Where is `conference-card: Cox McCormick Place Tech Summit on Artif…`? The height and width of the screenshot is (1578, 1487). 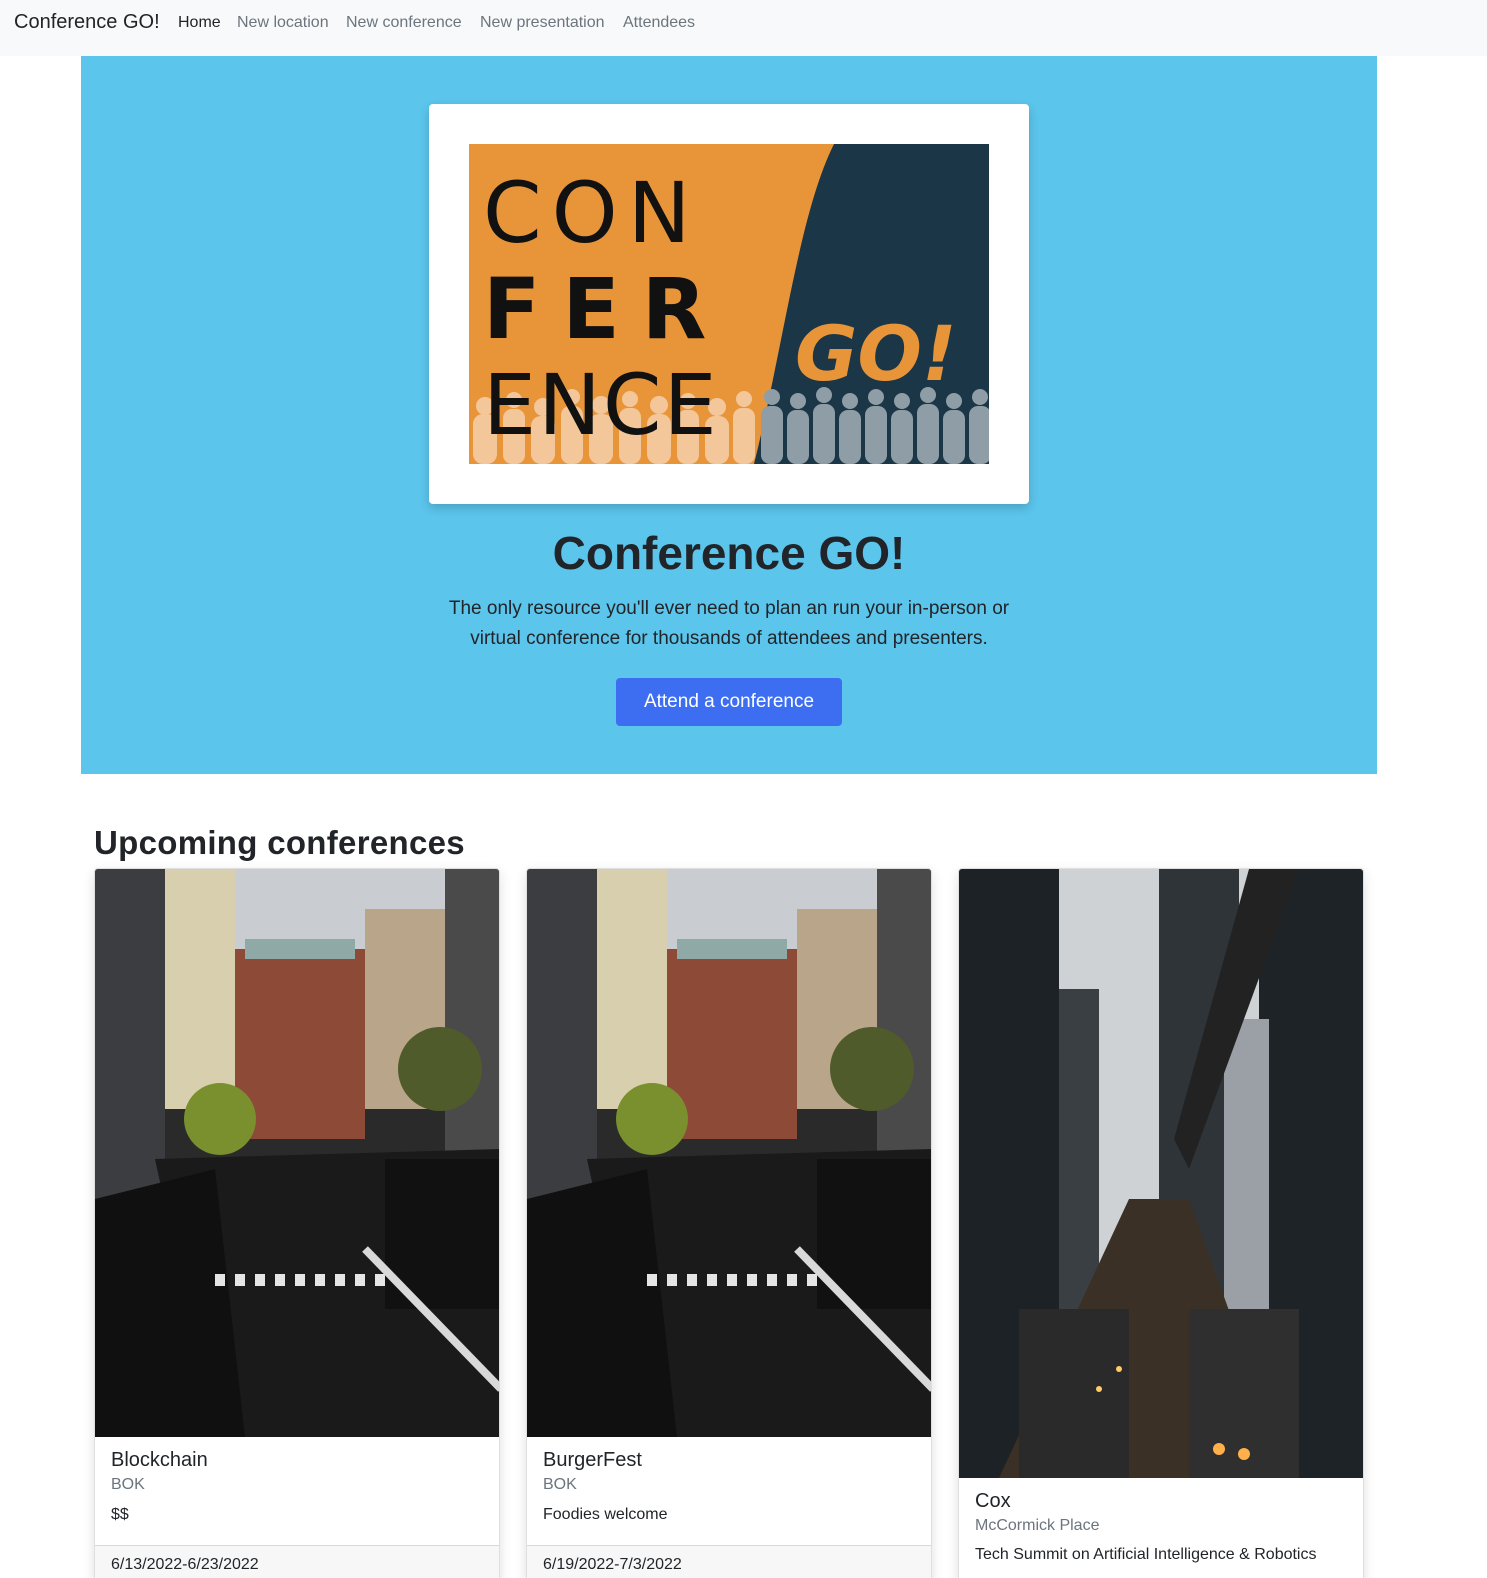
conference-card: Cox McCormick Place Tech Summit on Artif… is located at coordinates (1161, 1223).